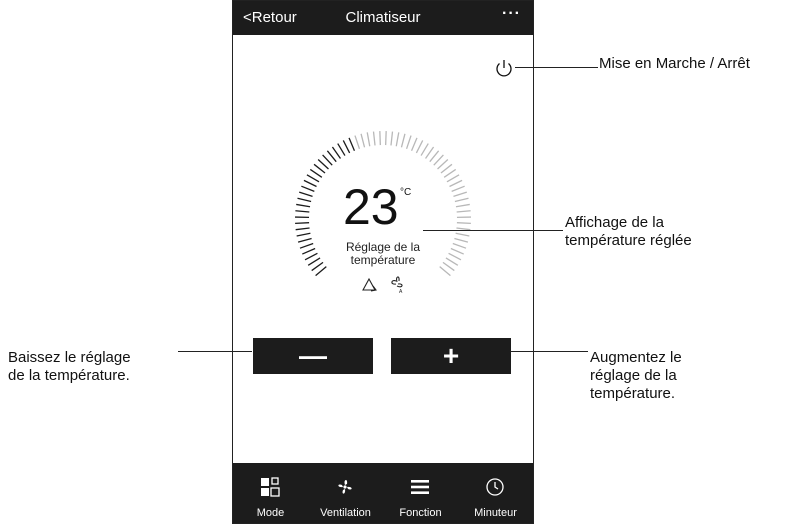 This screenshot has height=524, width=802. Describe the element at coordinates (549, 351) in the screenshot. I see `callout-line-increase` at that location.